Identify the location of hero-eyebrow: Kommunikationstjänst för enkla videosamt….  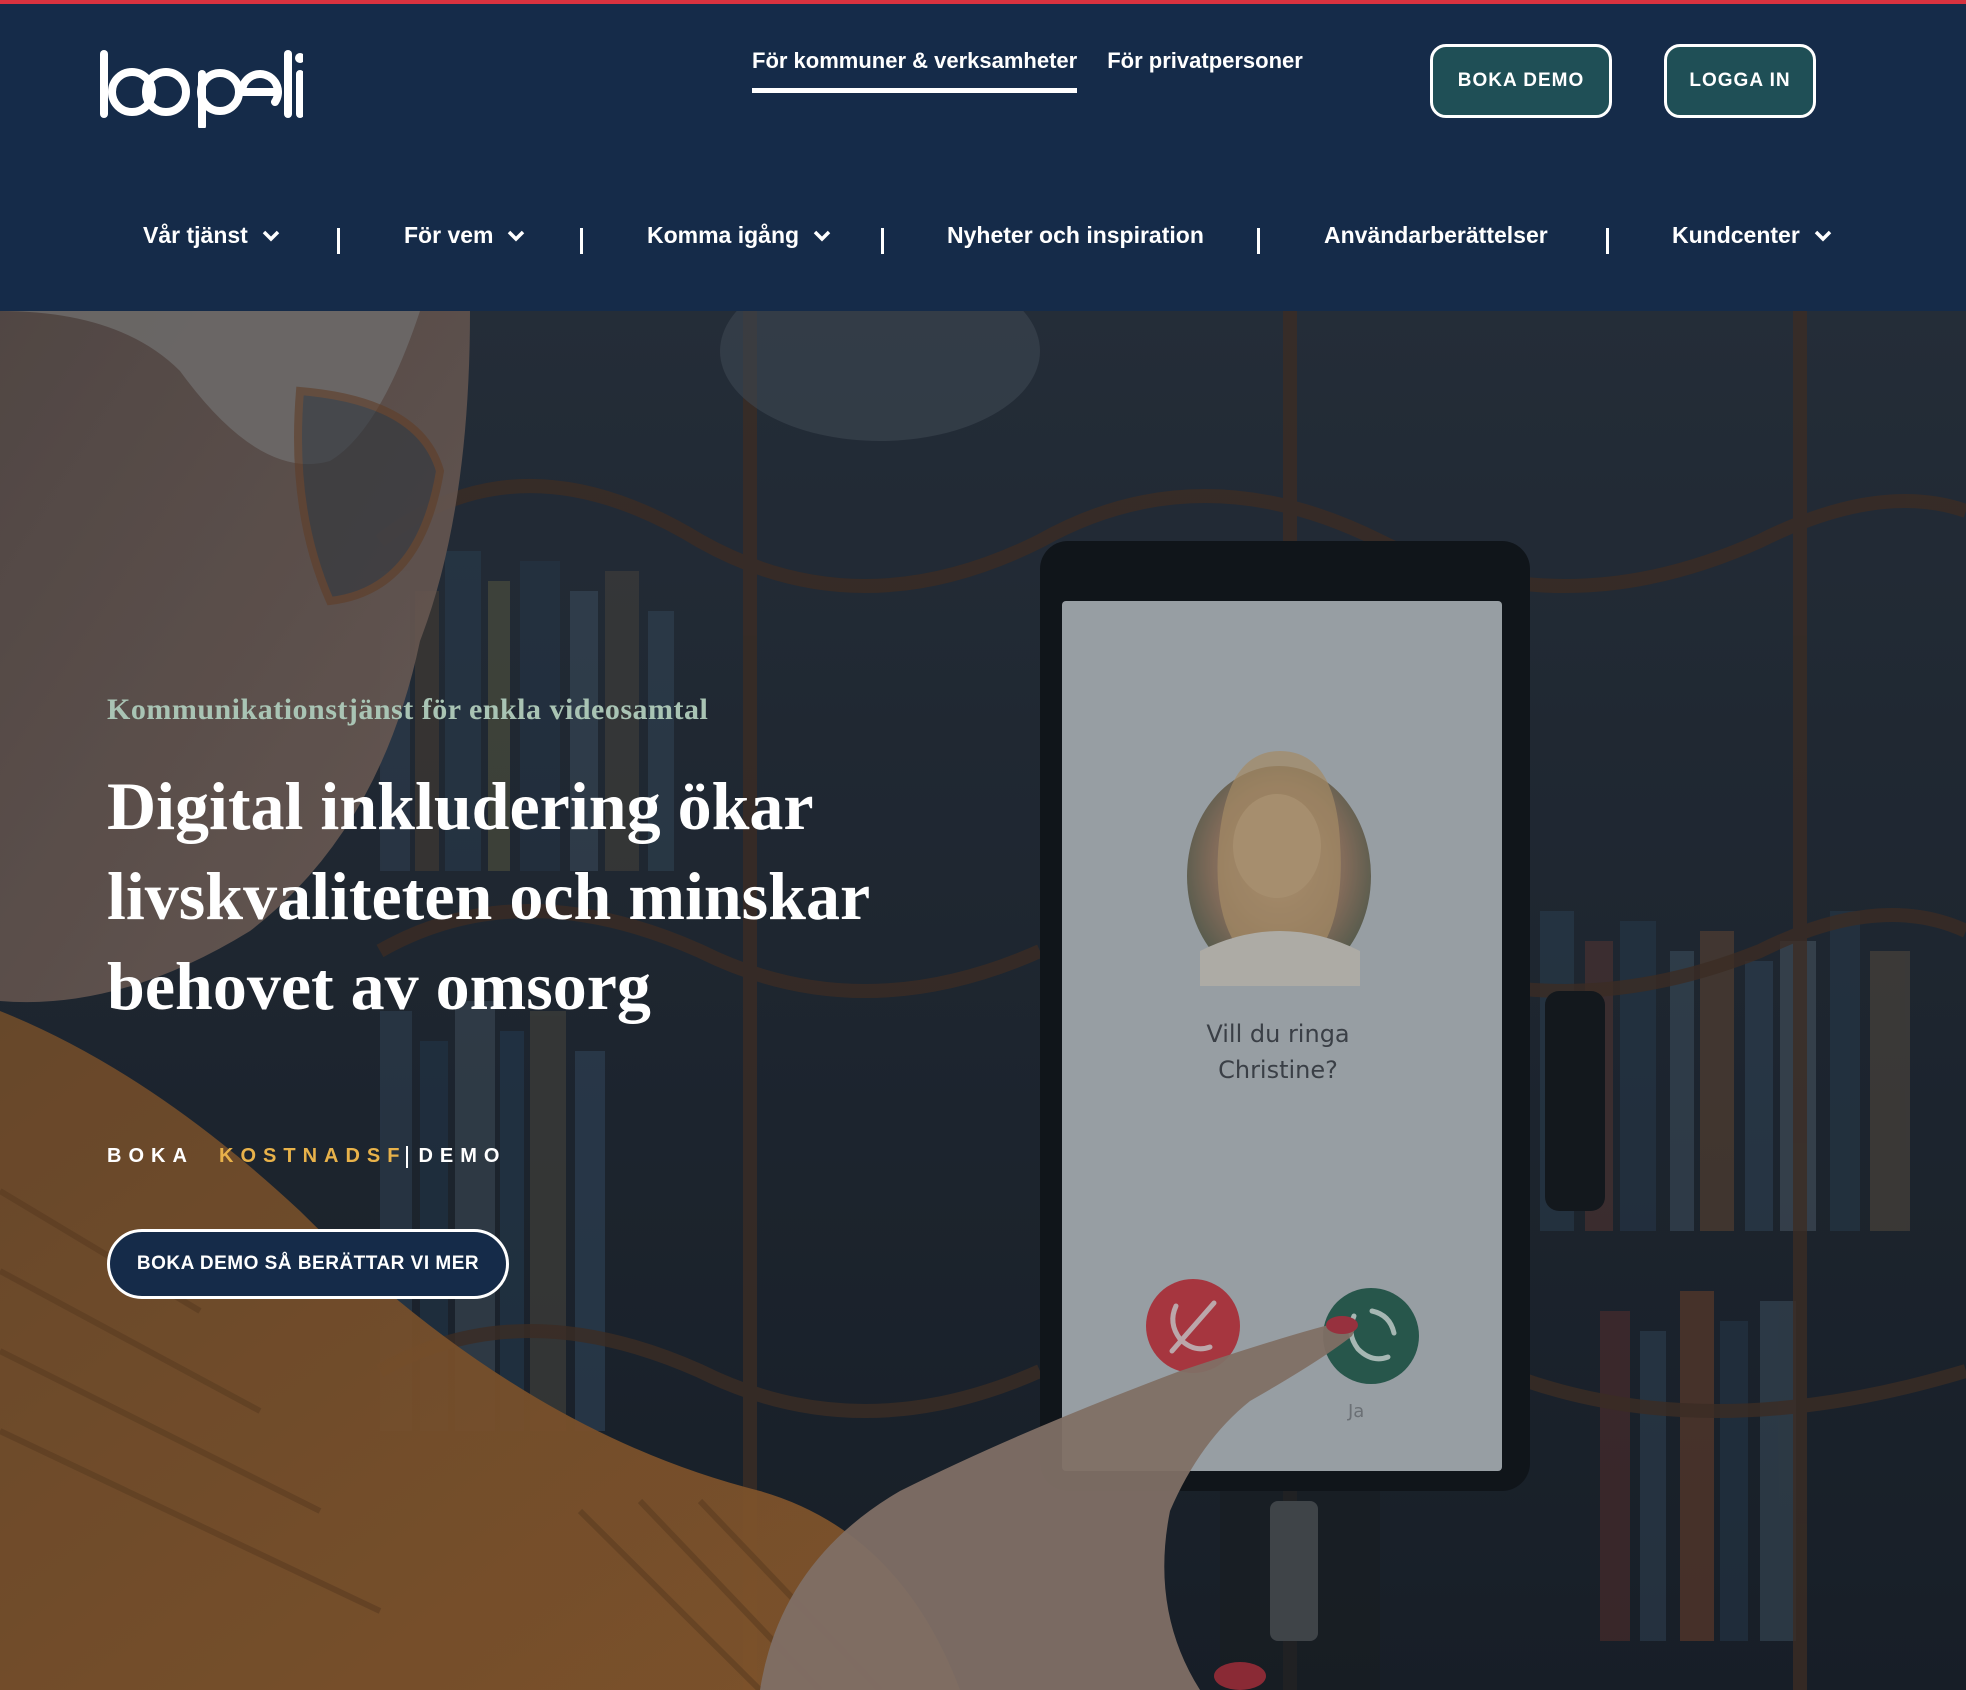
(408, 709).